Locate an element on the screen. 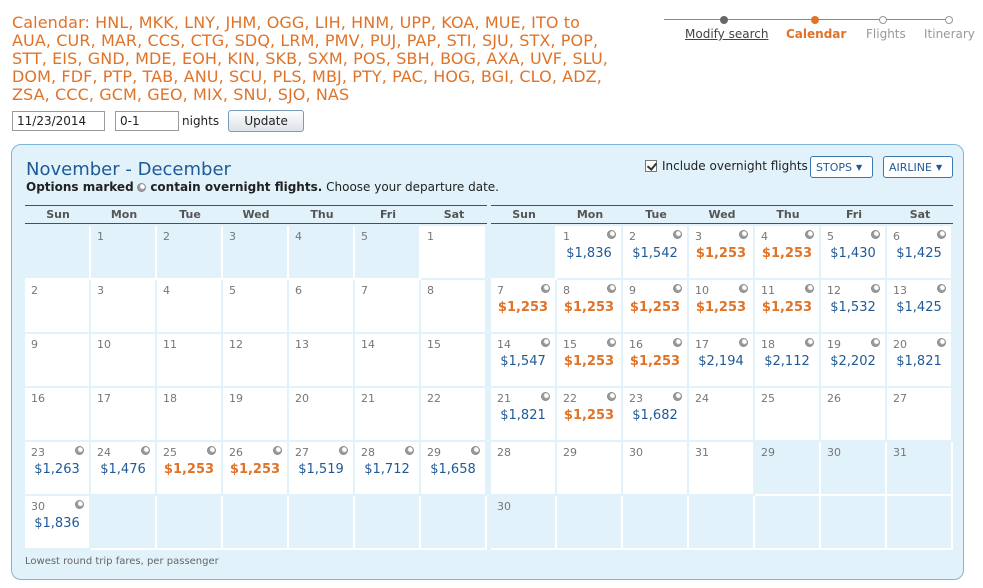 This screenshot has width=983, height=588. fare-price: $1,542 is located at coordinates (655, 253).